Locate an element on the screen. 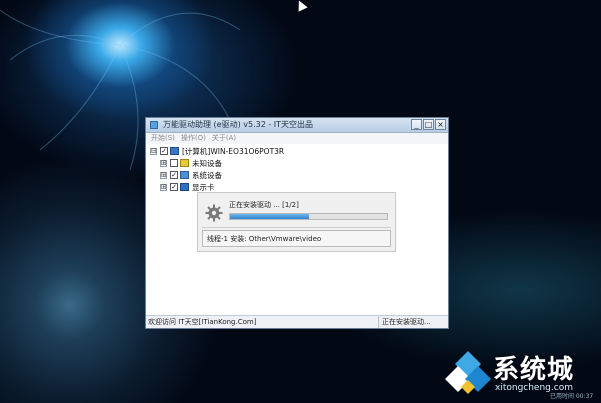 The image size is (601, 403). progress-bar-fill is located at coordinates (269, 216).